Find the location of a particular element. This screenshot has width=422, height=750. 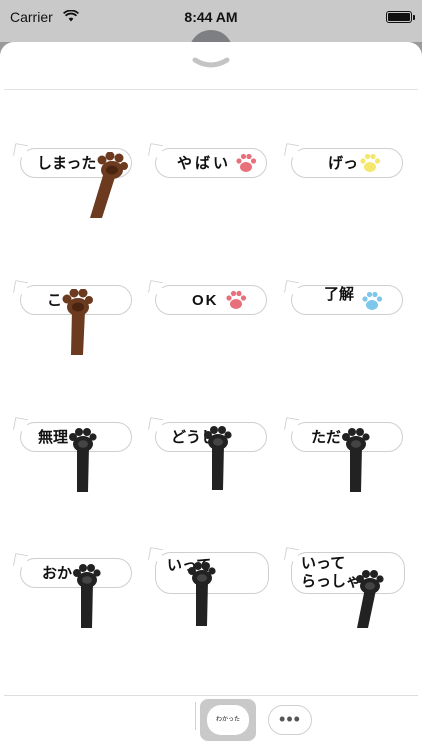

clock: 8:44 AM is located at coordinates (211, 17).